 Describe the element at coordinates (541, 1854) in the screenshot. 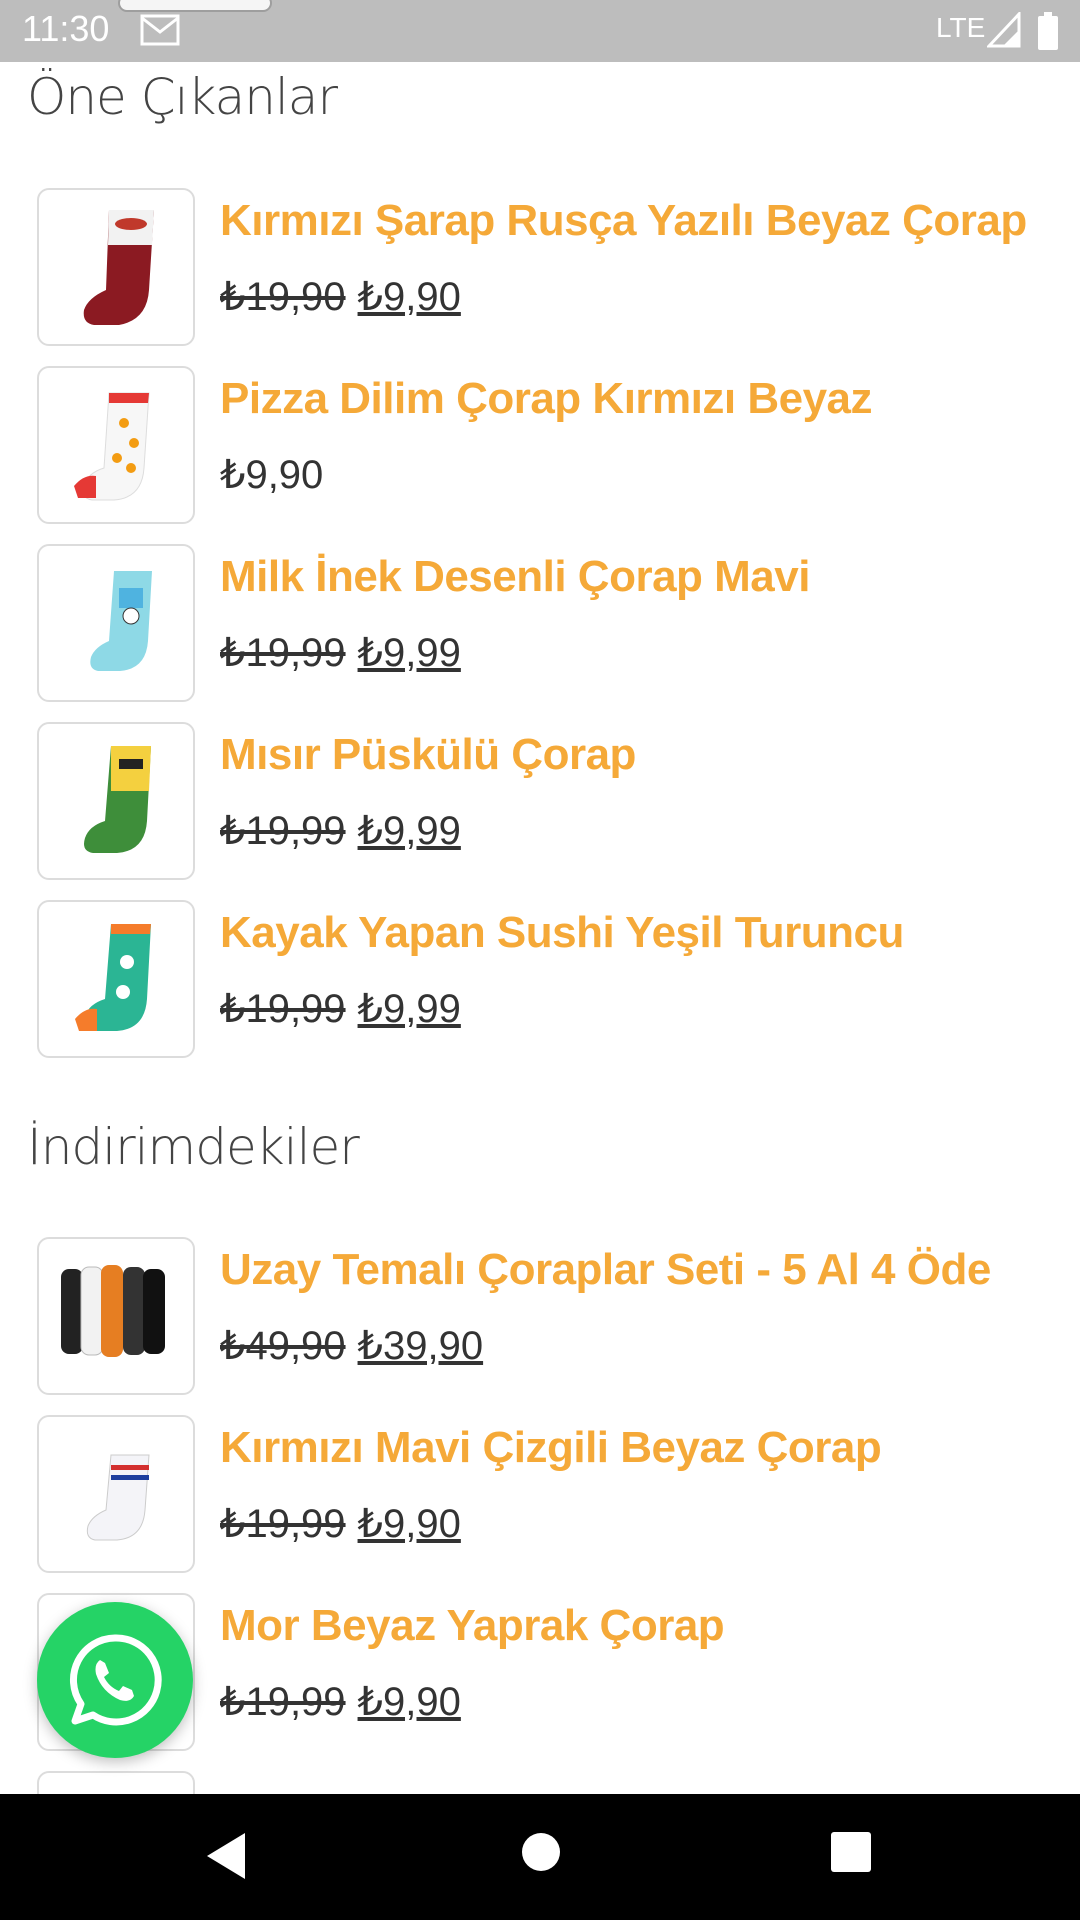

I see `home-icon` at that location.